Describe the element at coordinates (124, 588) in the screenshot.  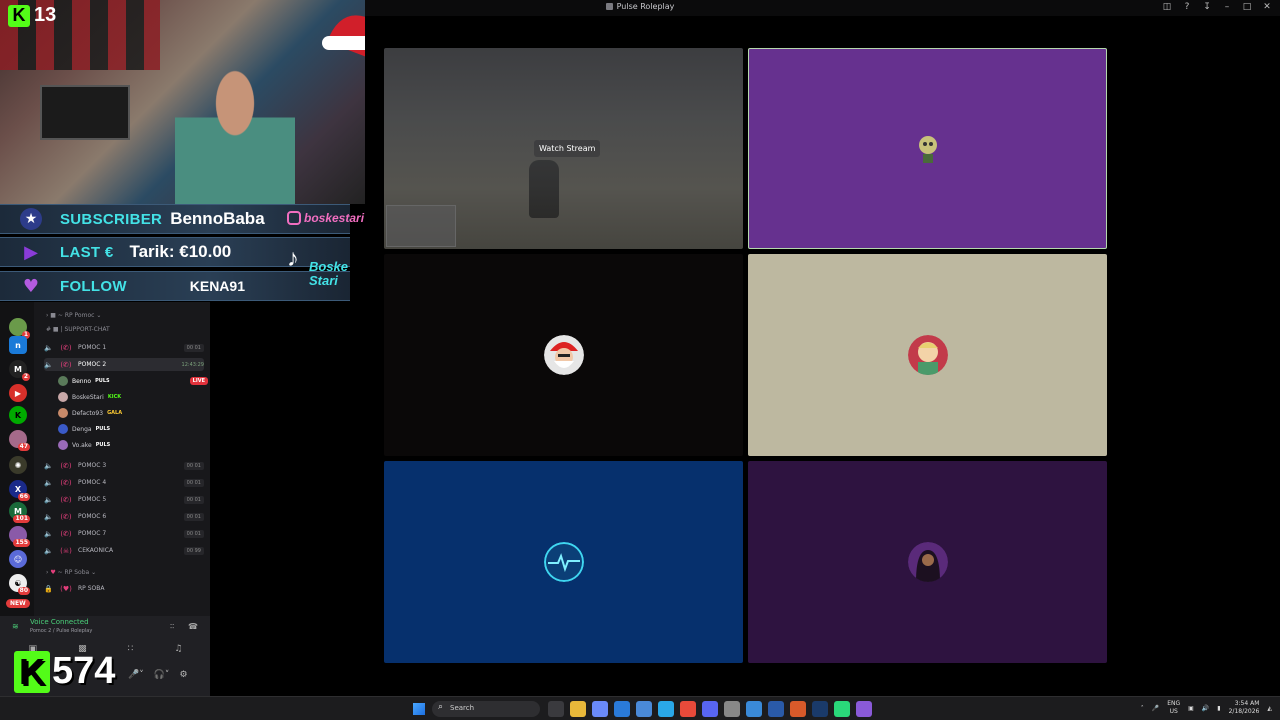
I see `locked-voice-channel: 🔒 (♥) RP SOBA` at that location.